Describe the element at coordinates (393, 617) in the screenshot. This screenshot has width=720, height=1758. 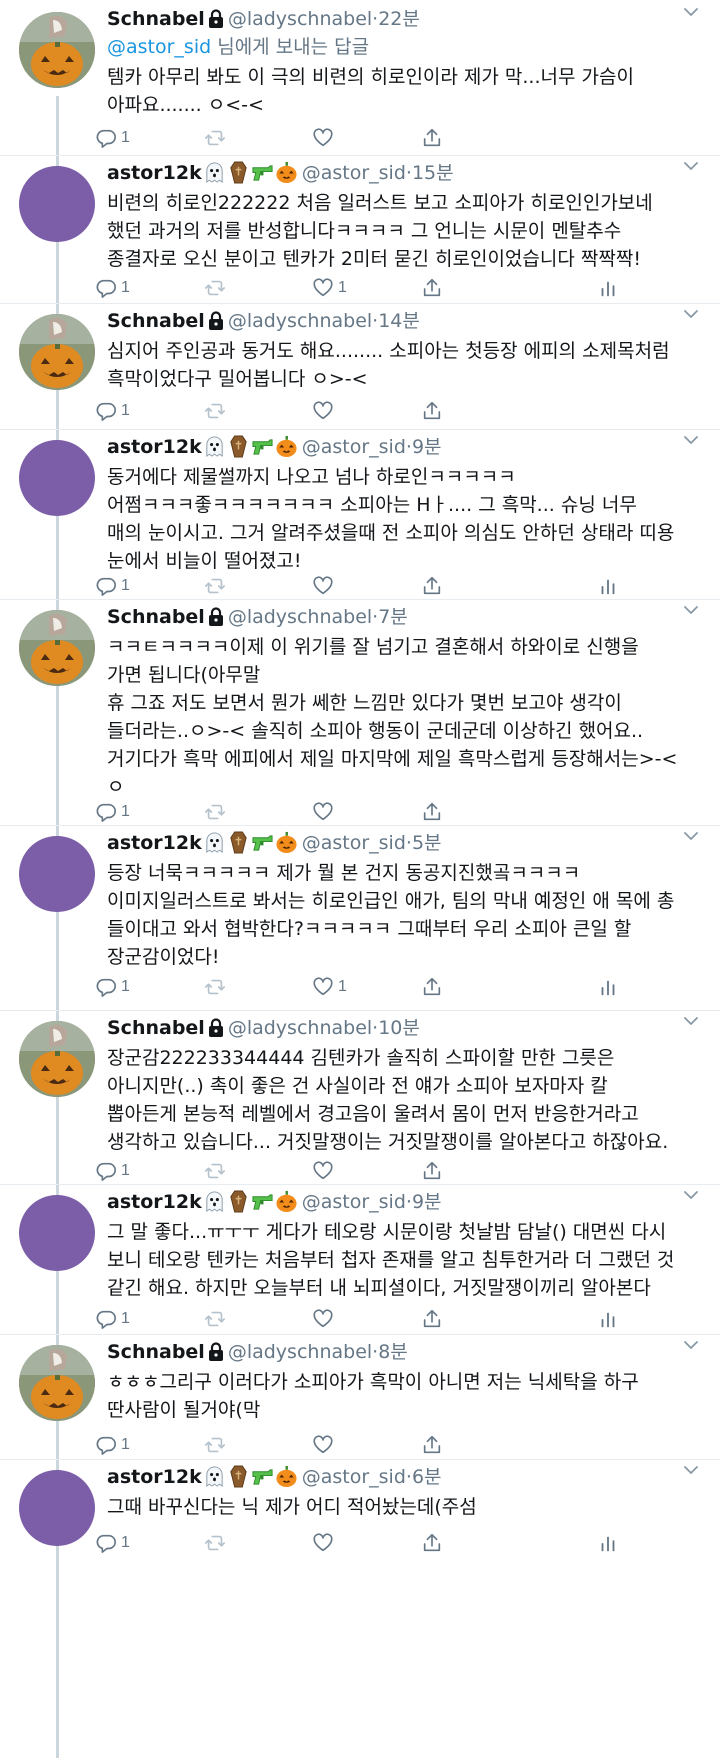
I see `timestamp: 7분` at that location.